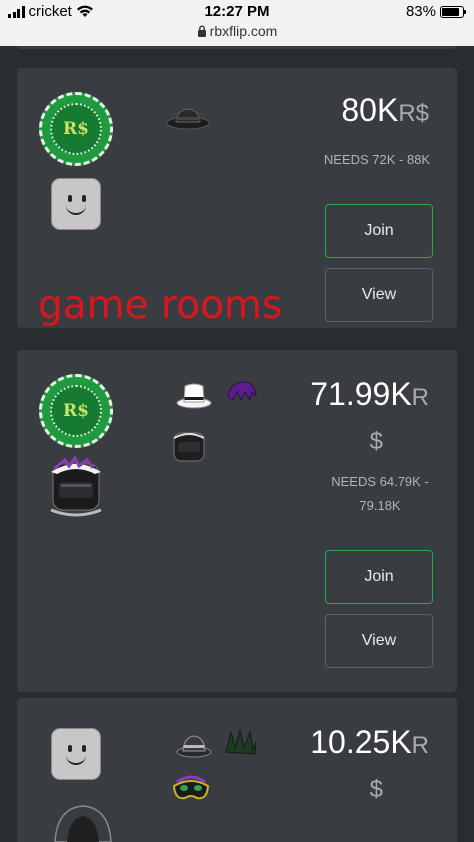 This screenshot has height=842, width=474. What do you see at coordinates (83, 823) in the screenshot?
I see `hooded-avatar-icon` at bounding box center [83, 823].